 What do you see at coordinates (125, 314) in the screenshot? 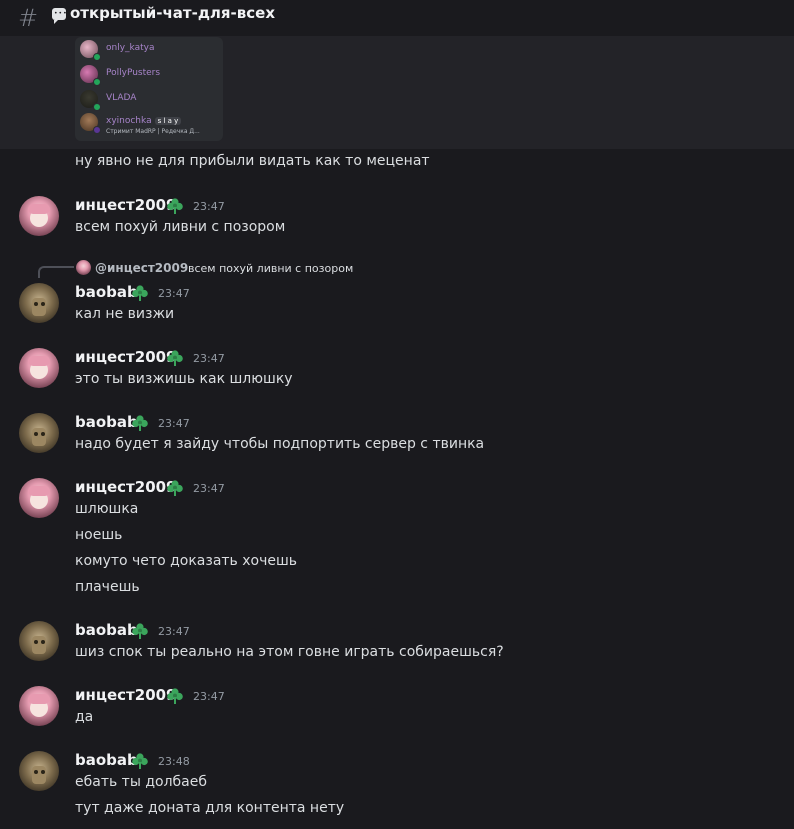
I see `message-text: кал не визжи` at bounding box center [125, 314].